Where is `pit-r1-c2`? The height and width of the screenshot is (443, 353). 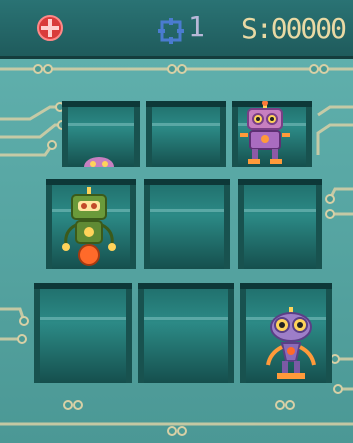
pit-r1-c2 is located at coordinates (186, 134).